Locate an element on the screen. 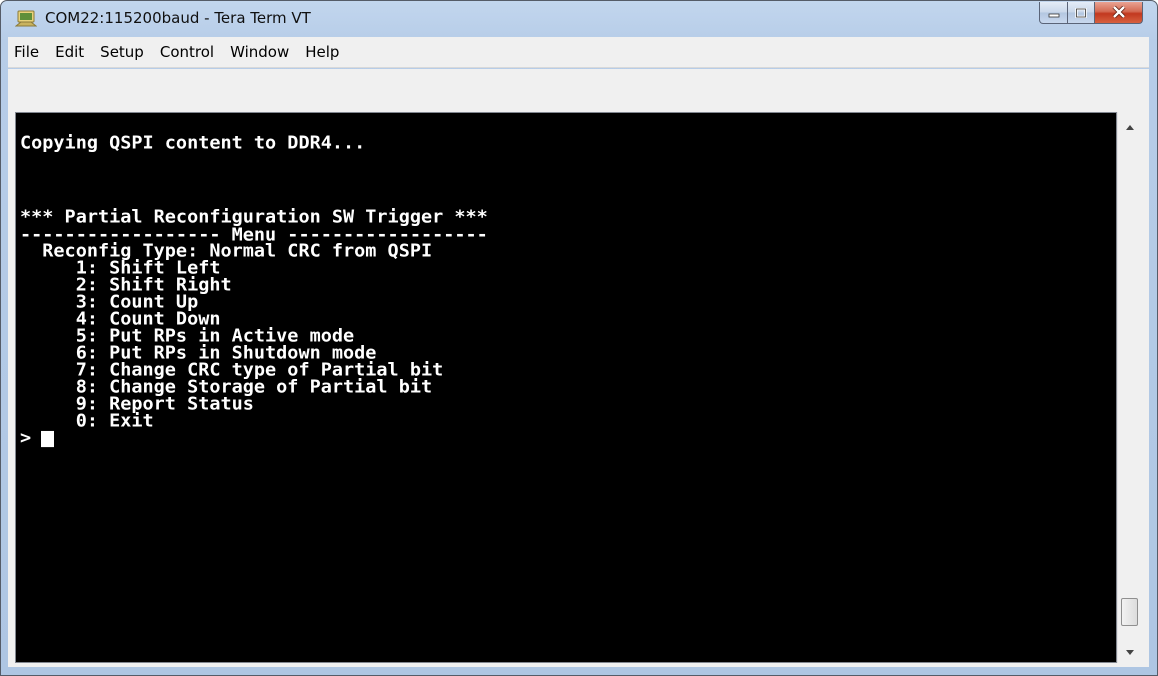  caption-buttons is located at coordinates (1091, 13).